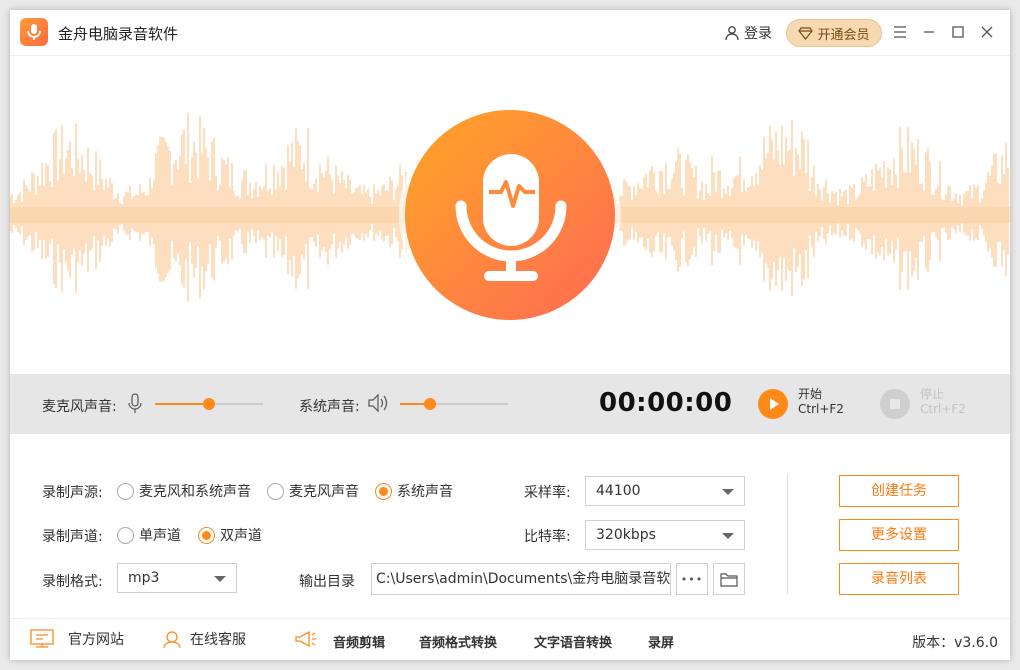 The height and width of the screenshot is (670, 1020). Describe the element at coordinates (72, 582) in the screenshot. I see `format-label: 录制格式:` at that location.